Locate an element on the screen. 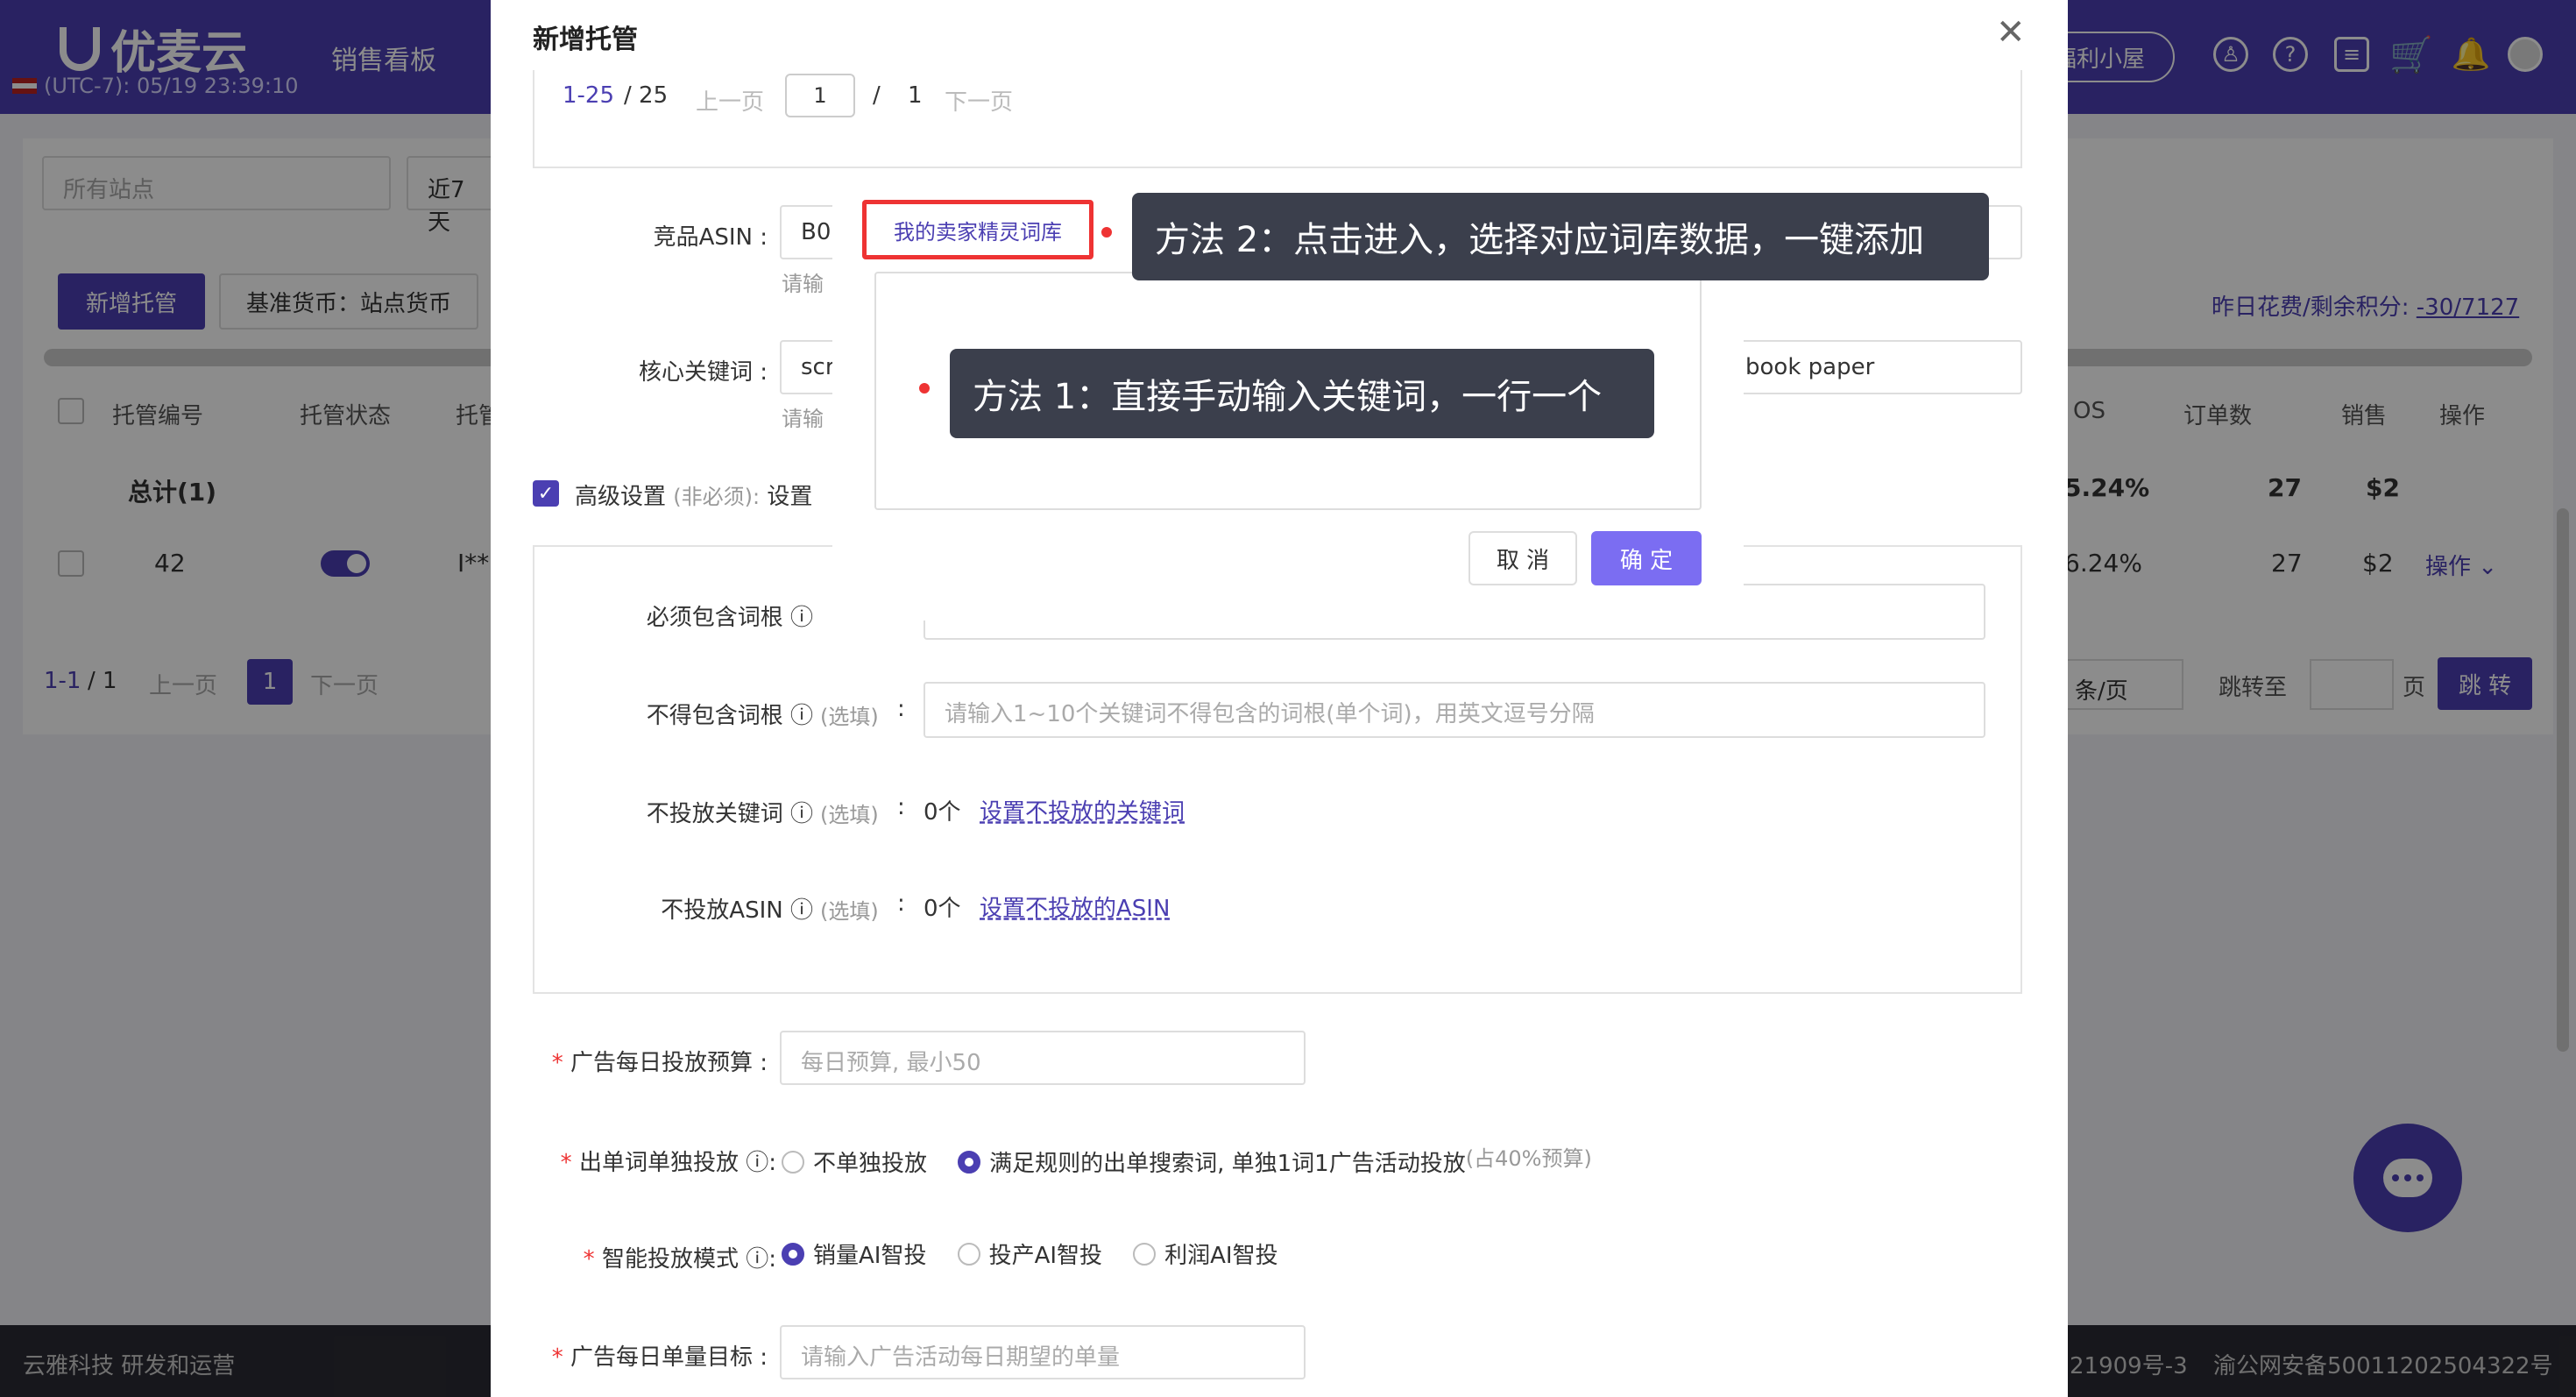 This screenshot has width=2576, height=1397. radio-profit-ai-label: 利润AI智投 is located at coordinates (1220, 1256).